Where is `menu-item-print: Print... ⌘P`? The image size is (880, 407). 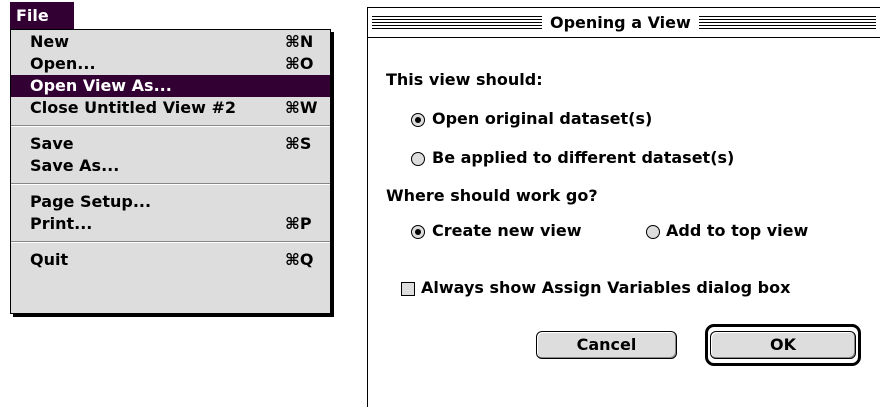 menu-item-print: Print... ⌘P is located at coordinates (170, 224).